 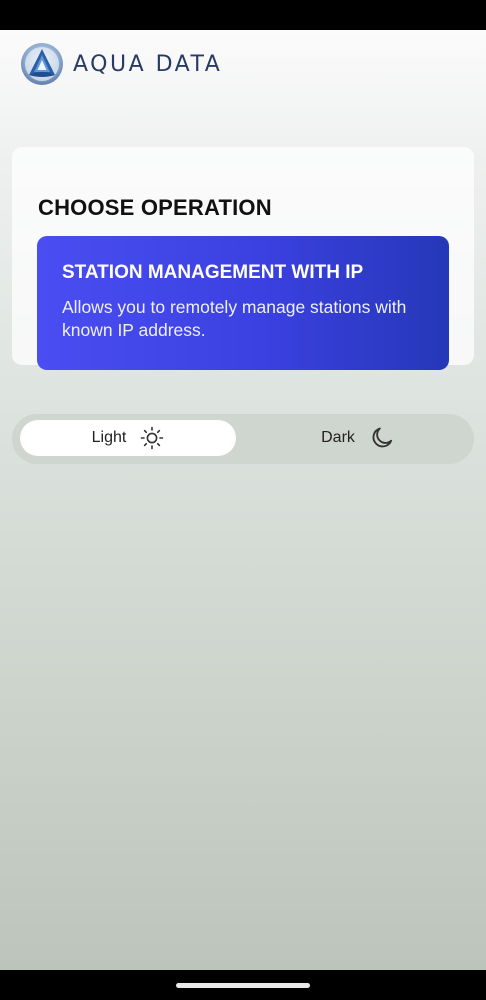 What do you see at coordinates (109, 437) in the screenshot?
I see `theme-option-label: Light` at bounding box center [109, 437].